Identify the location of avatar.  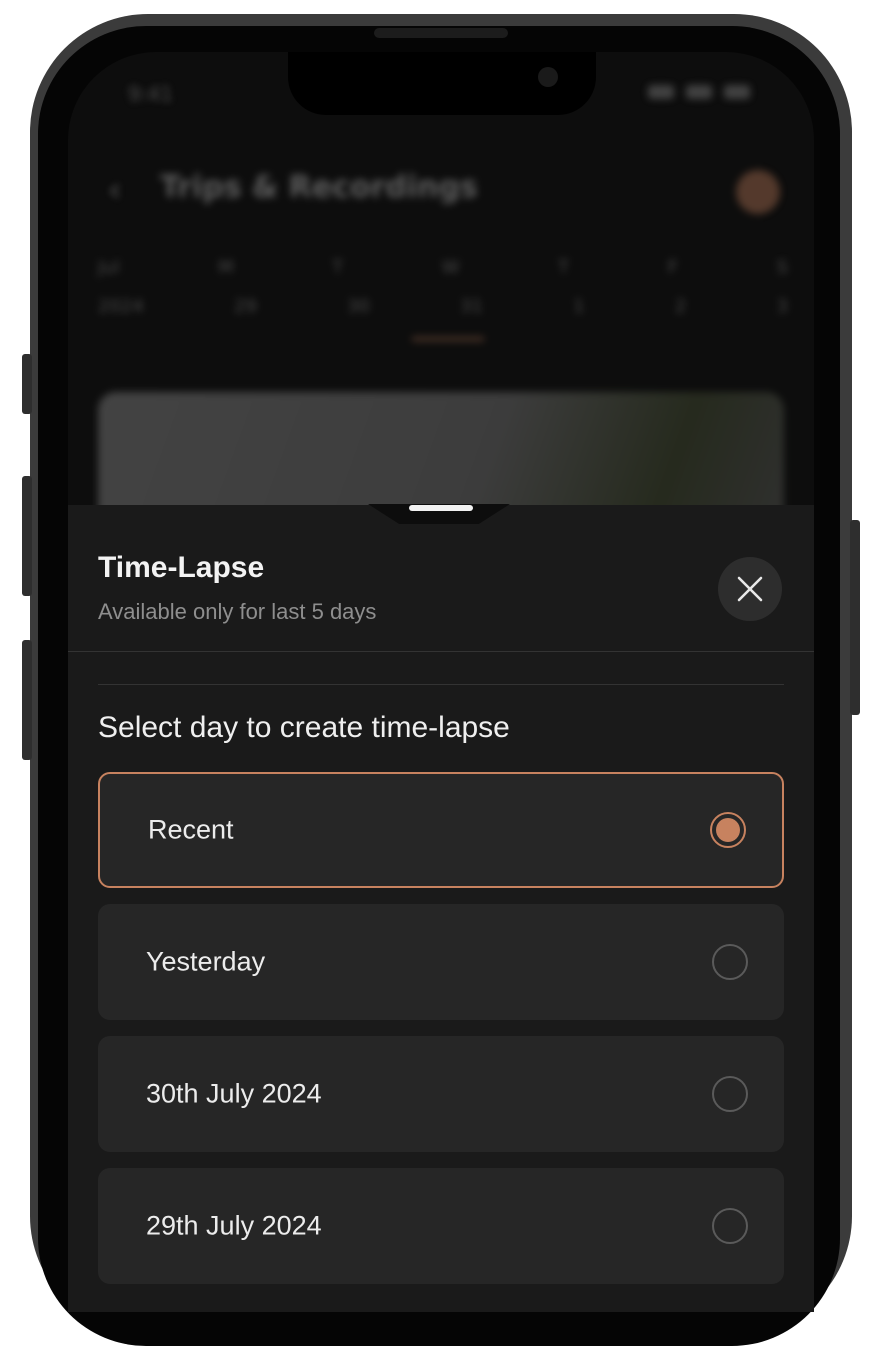
(758, 192).